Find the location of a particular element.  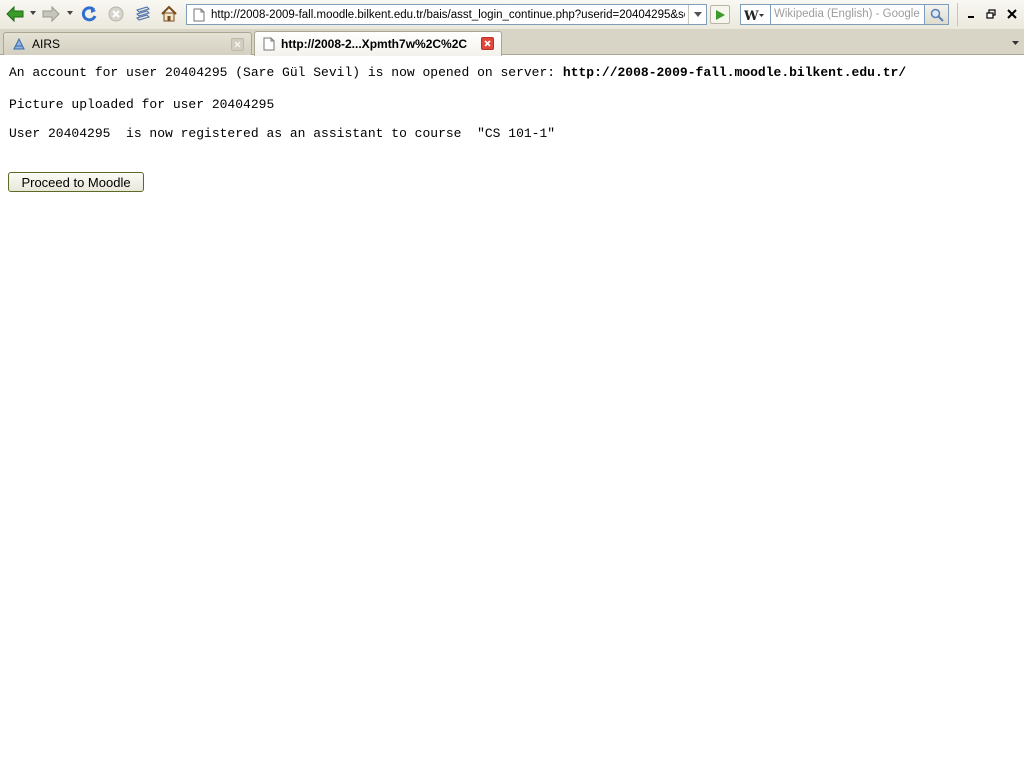

minimize-button is located at coordinates (971, 14).